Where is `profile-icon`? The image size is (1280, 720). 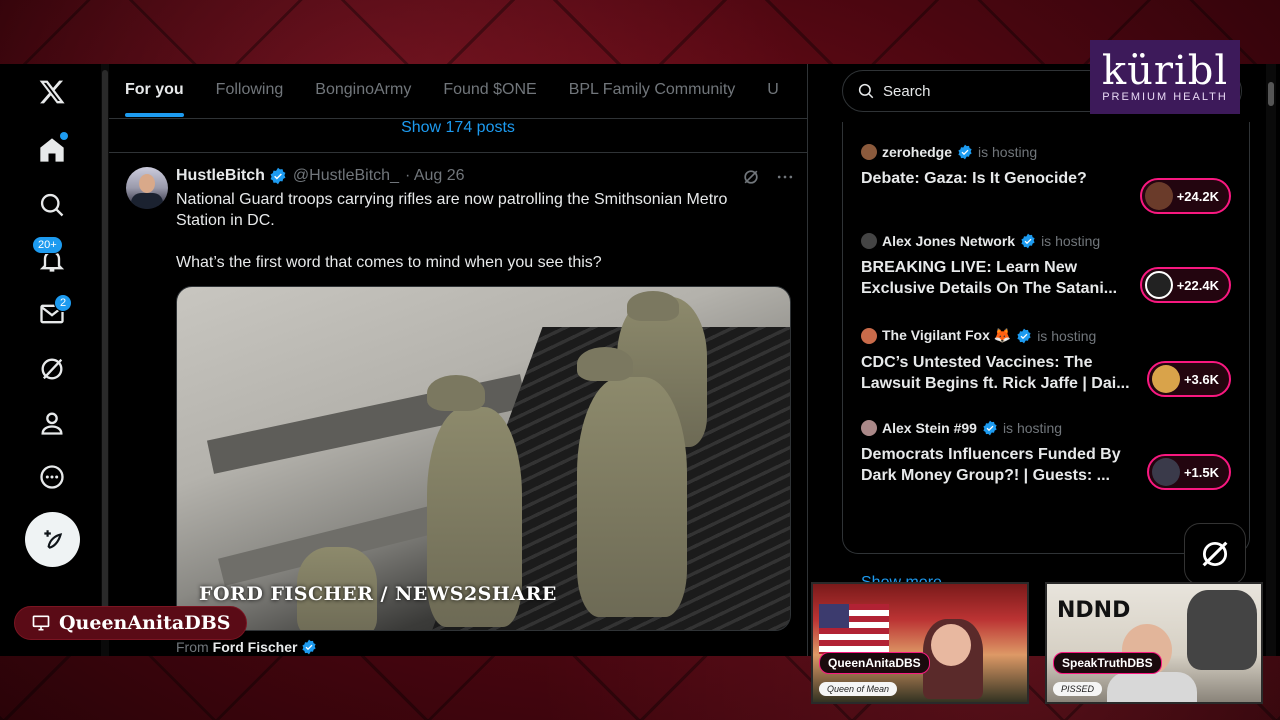 profile-icon is located at coordinates (52, 423).